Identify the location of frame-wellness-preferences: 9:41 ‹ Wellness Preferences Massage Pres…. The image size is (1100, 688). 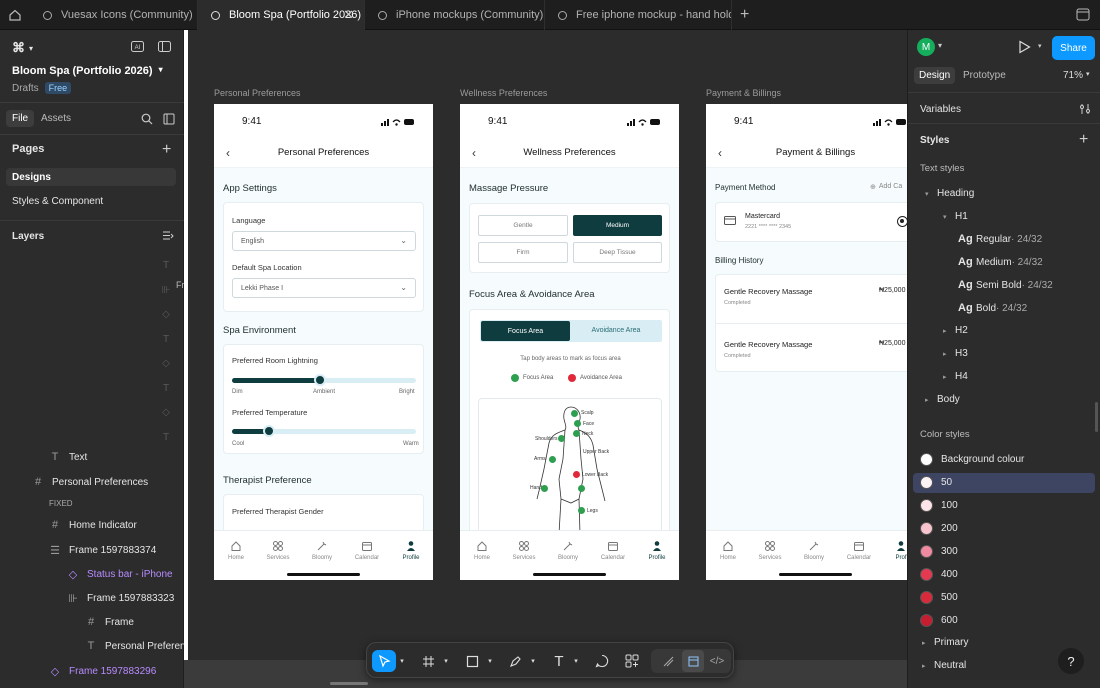
(569, 342).